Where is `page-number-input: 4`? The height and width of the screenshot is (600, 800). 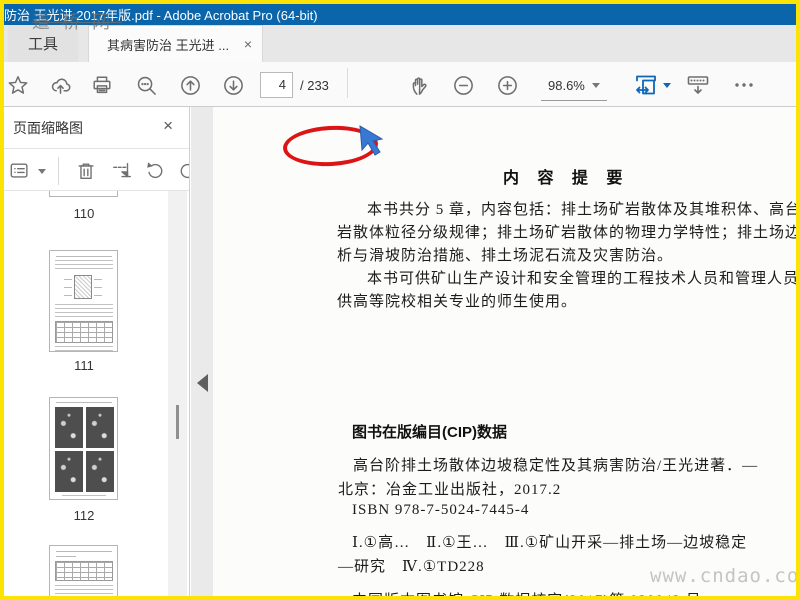
page-number-input: 4 is located at coordinates (276, 85).